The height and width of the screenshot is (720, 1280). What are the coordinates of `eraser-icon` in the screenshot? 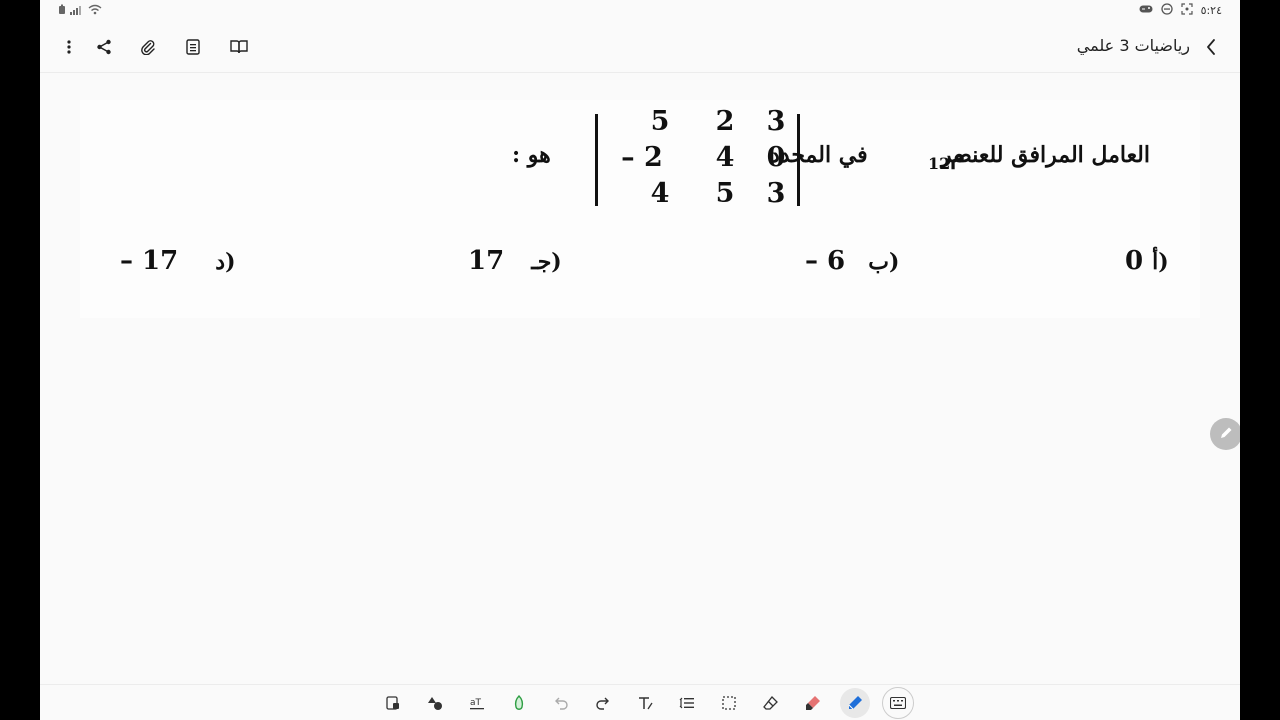 It's located at (771, 703).